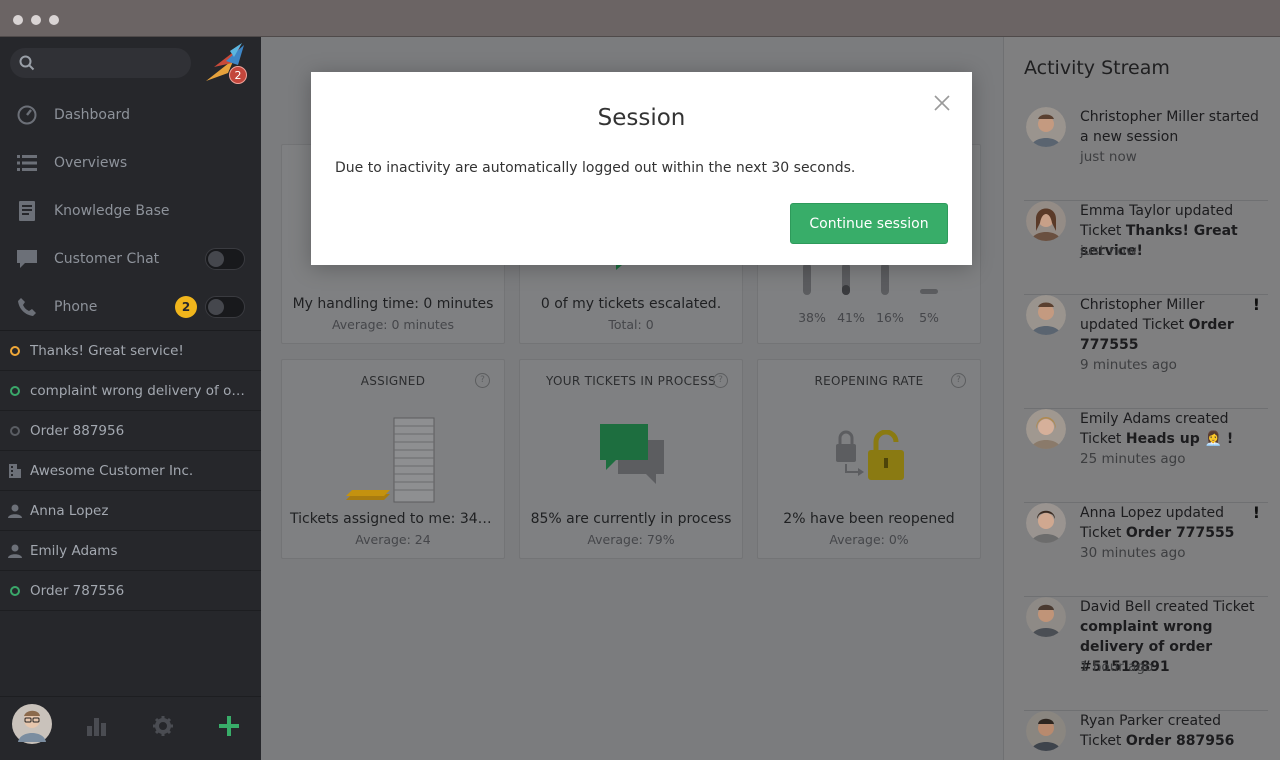 This screenshot has height=760, width=1280. I want to click on user-avatar, so click(32, 724).